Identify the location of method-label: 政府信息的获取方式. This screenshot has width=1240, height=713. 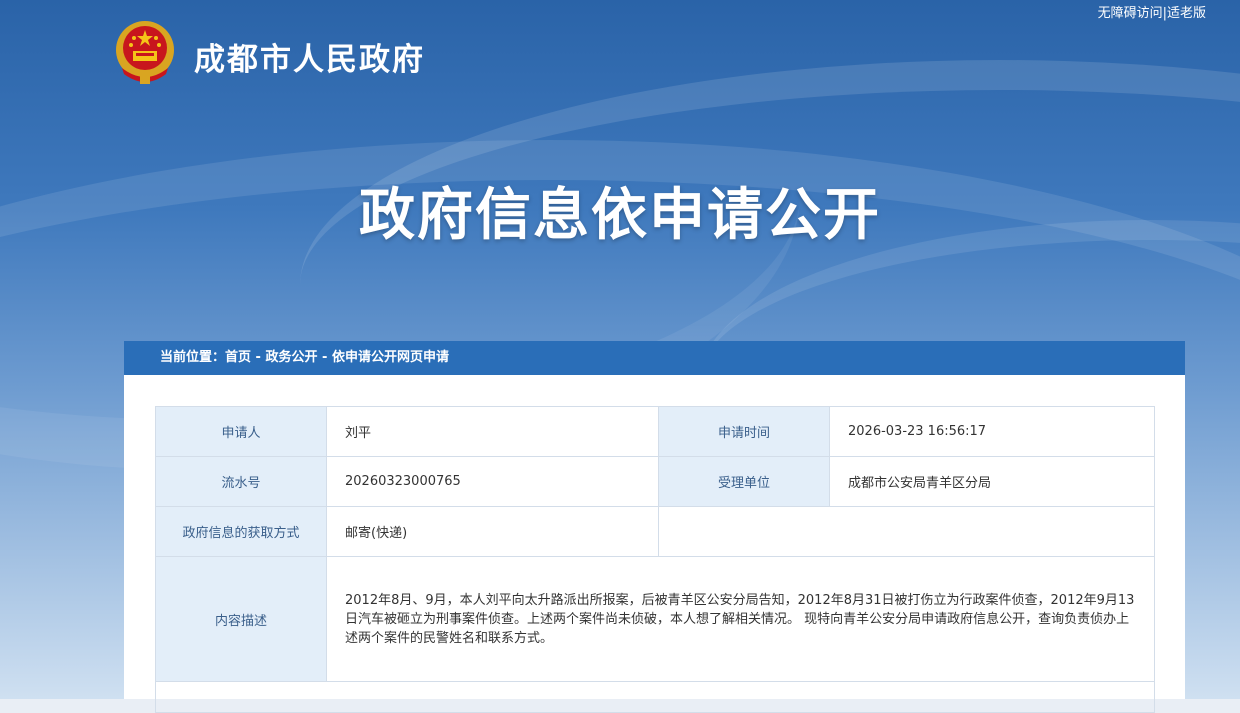
(241, 531).